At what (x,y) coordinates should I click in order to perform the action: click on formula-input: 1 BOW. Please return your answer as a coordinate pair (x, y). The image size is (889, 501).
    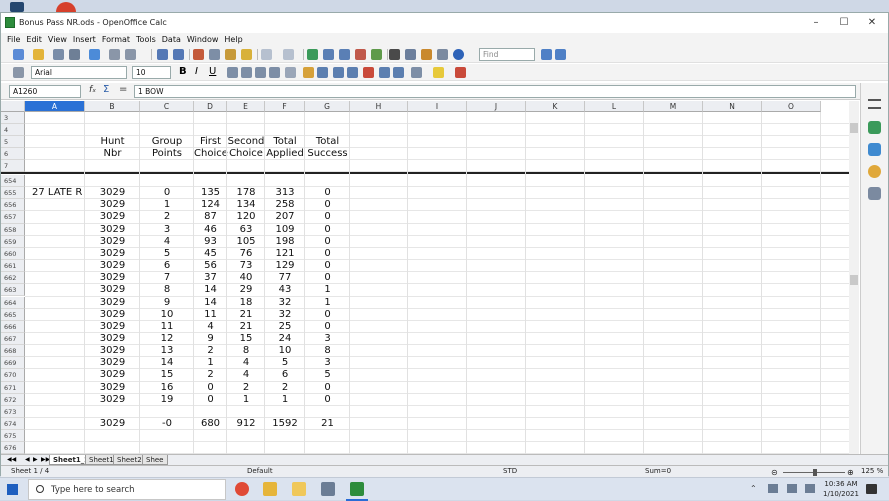
    Looking at the image, I should click on (495, 91).